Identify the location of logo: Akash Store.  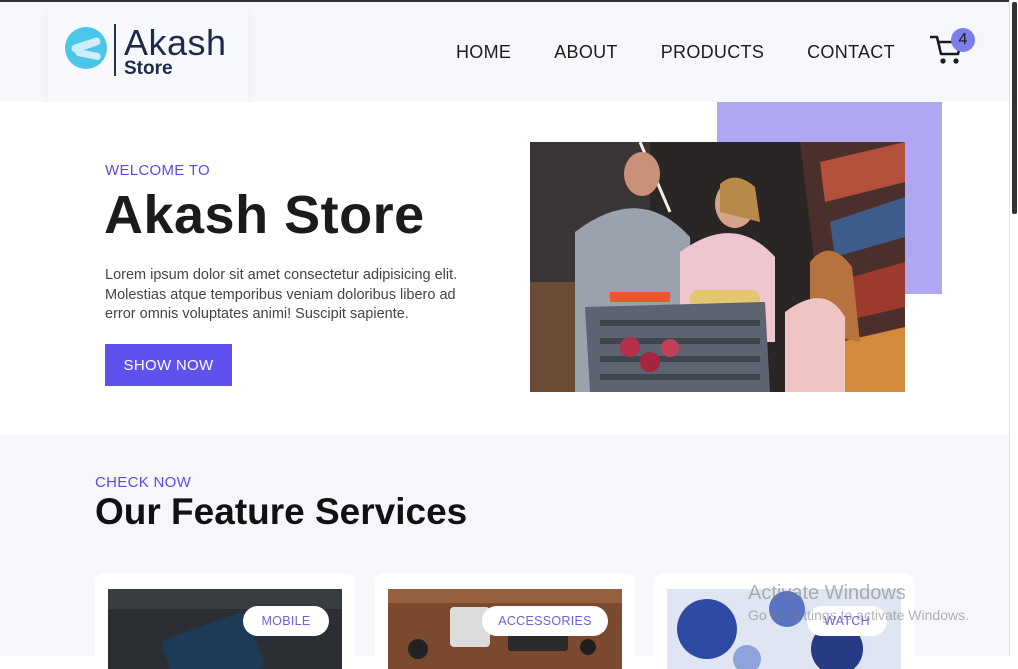
(148, 60).